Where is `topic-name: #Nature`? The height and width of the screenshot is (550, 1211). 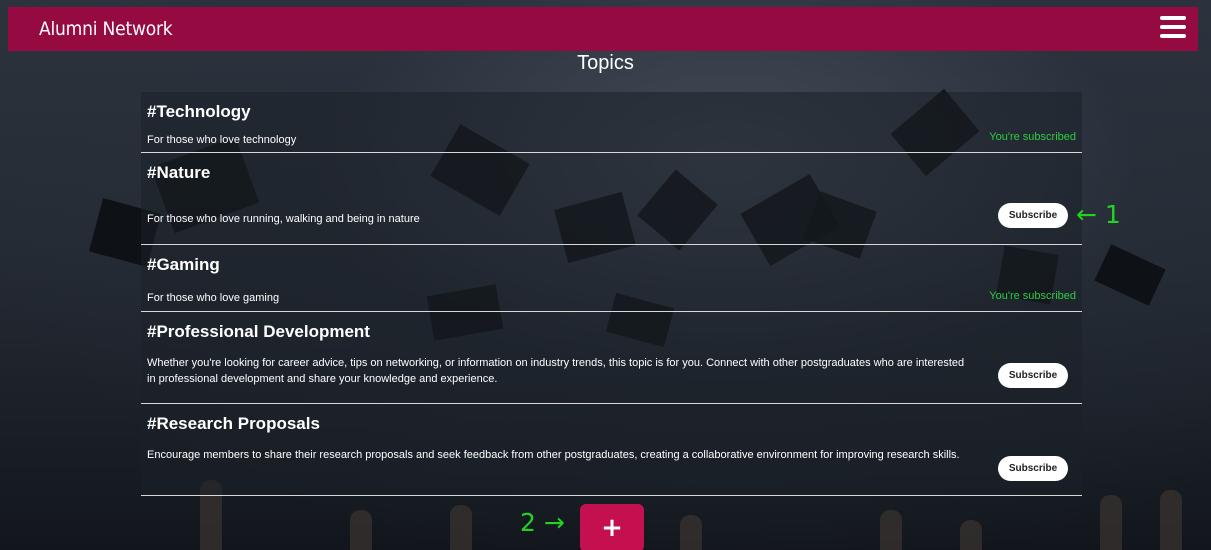 topic-name: #Nature is located at coordinates (611, 176).